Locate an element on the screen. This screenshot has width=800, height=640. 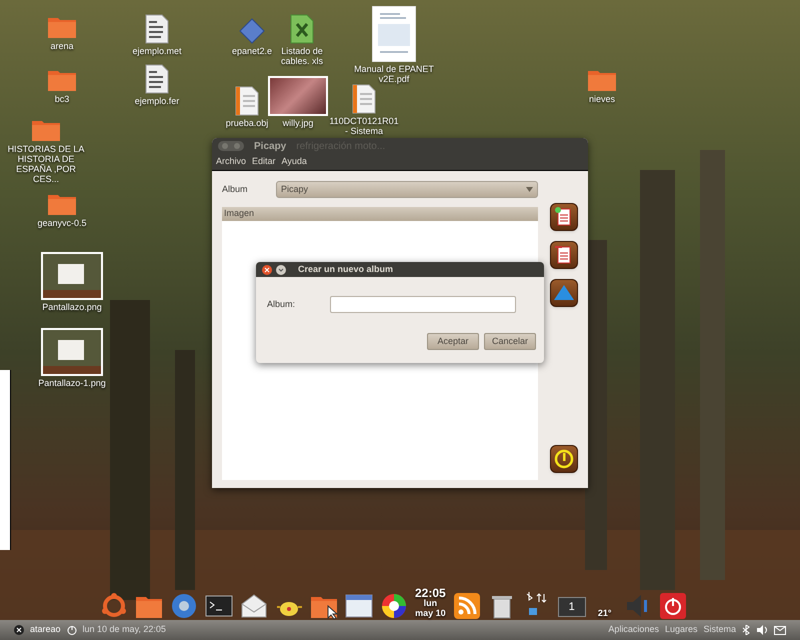
album-name-field is located at coordinates (423, 304).